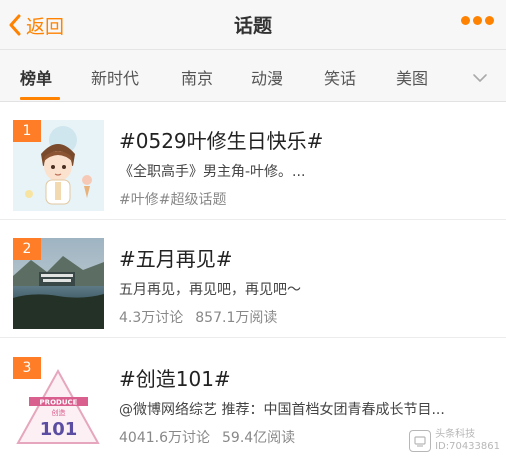 Image resolution: width=506 pixels, height=459 pixels. I want to click on chevron-down-icon, so click(480, 77).